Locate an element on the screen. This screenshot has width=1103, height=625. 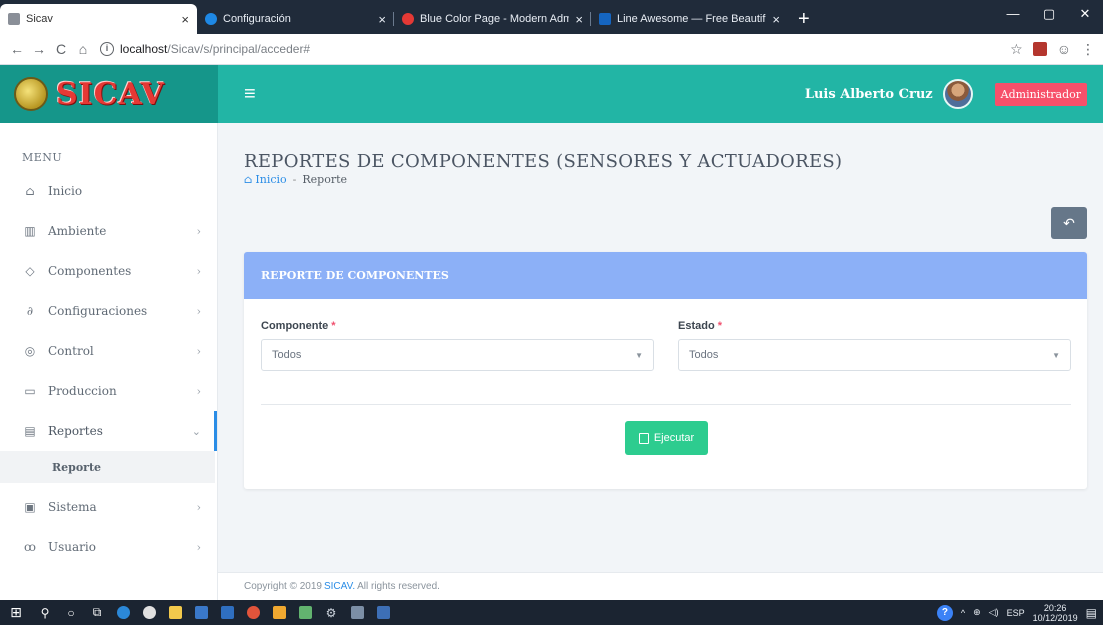
maximize-icon: ▢ is located at coordinates (1049, 14).